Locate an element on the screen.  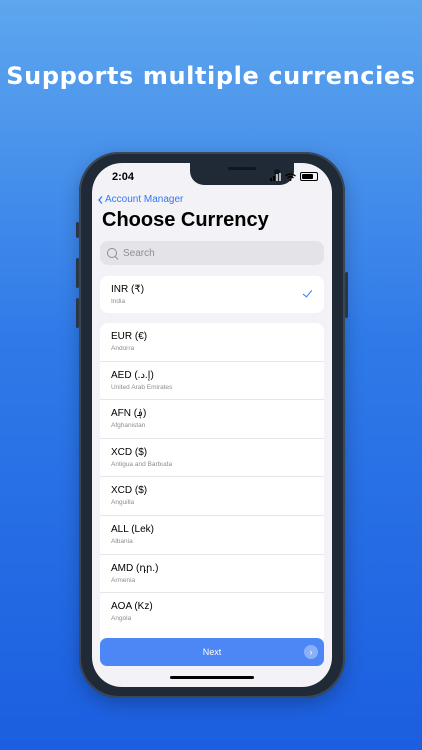
currency-country: Albania is located at coordinates (122, 541).